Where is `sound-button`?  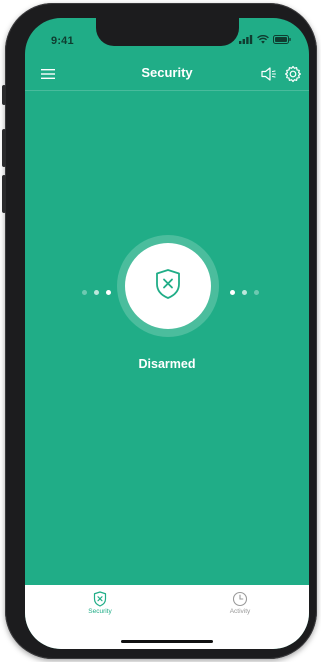 sound-button is located at coordinates (269, 74).